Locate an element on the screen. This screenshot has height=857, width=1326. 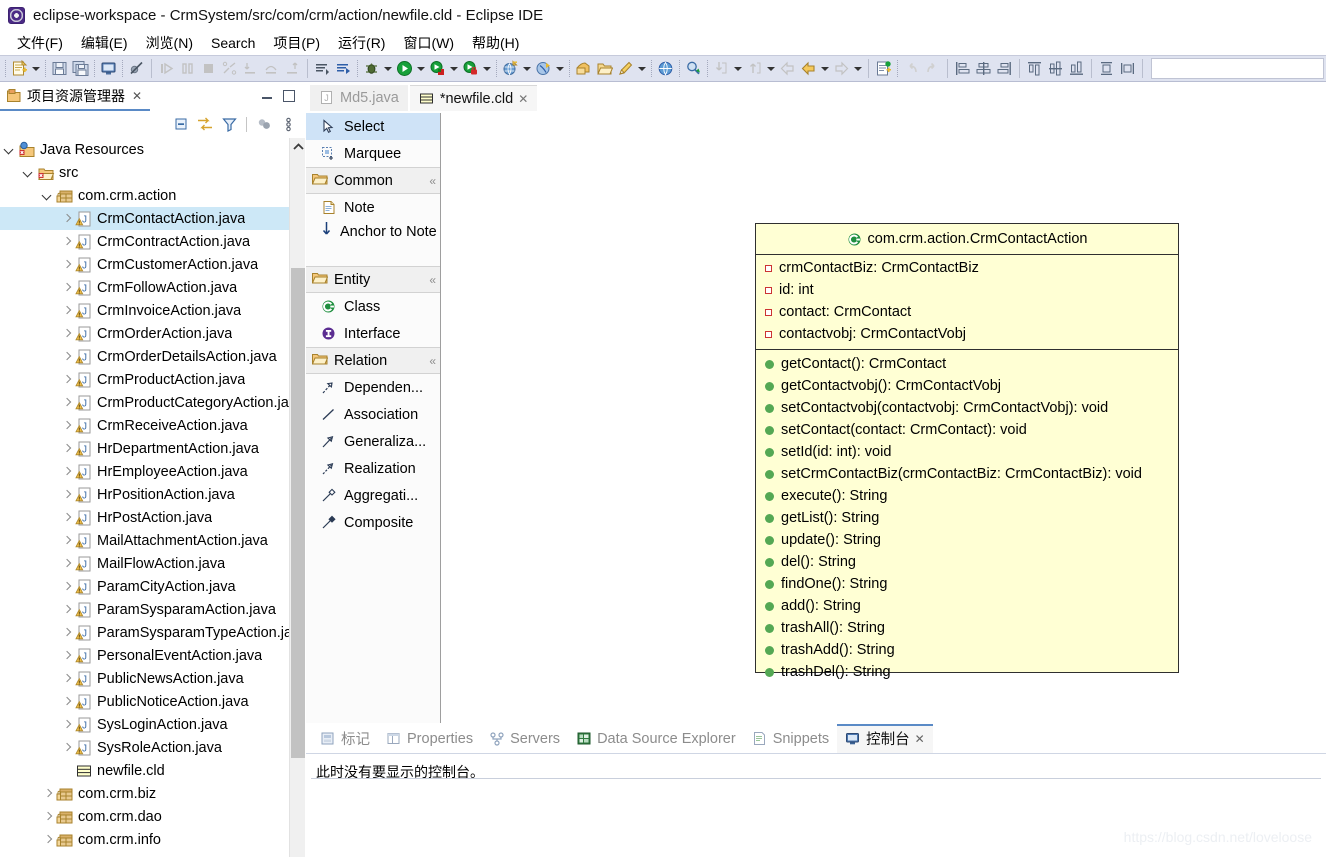
collapse-all-icon is located at coordinates (181, 124).